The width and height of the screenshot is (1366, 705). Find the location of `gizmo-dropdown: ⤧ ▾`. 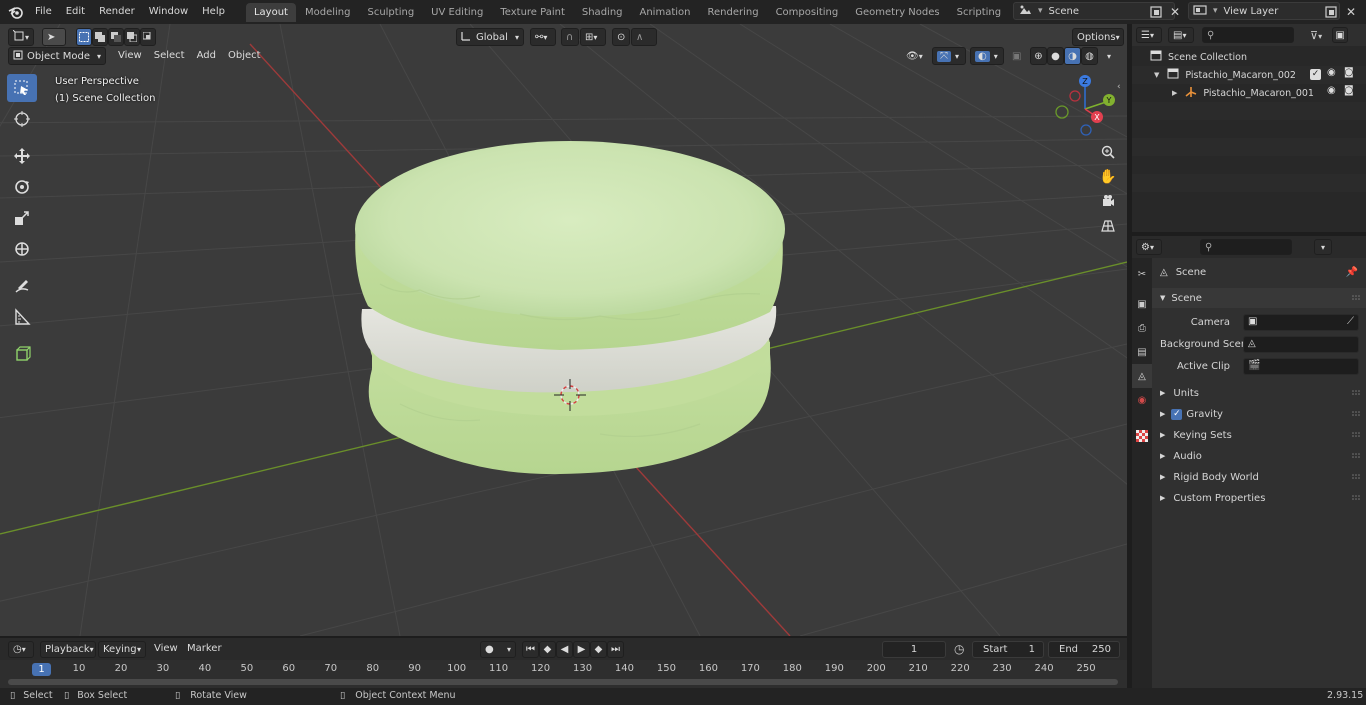

gizmo-dropdown: ⤧ ▾ is located at coordinates (949, 56).